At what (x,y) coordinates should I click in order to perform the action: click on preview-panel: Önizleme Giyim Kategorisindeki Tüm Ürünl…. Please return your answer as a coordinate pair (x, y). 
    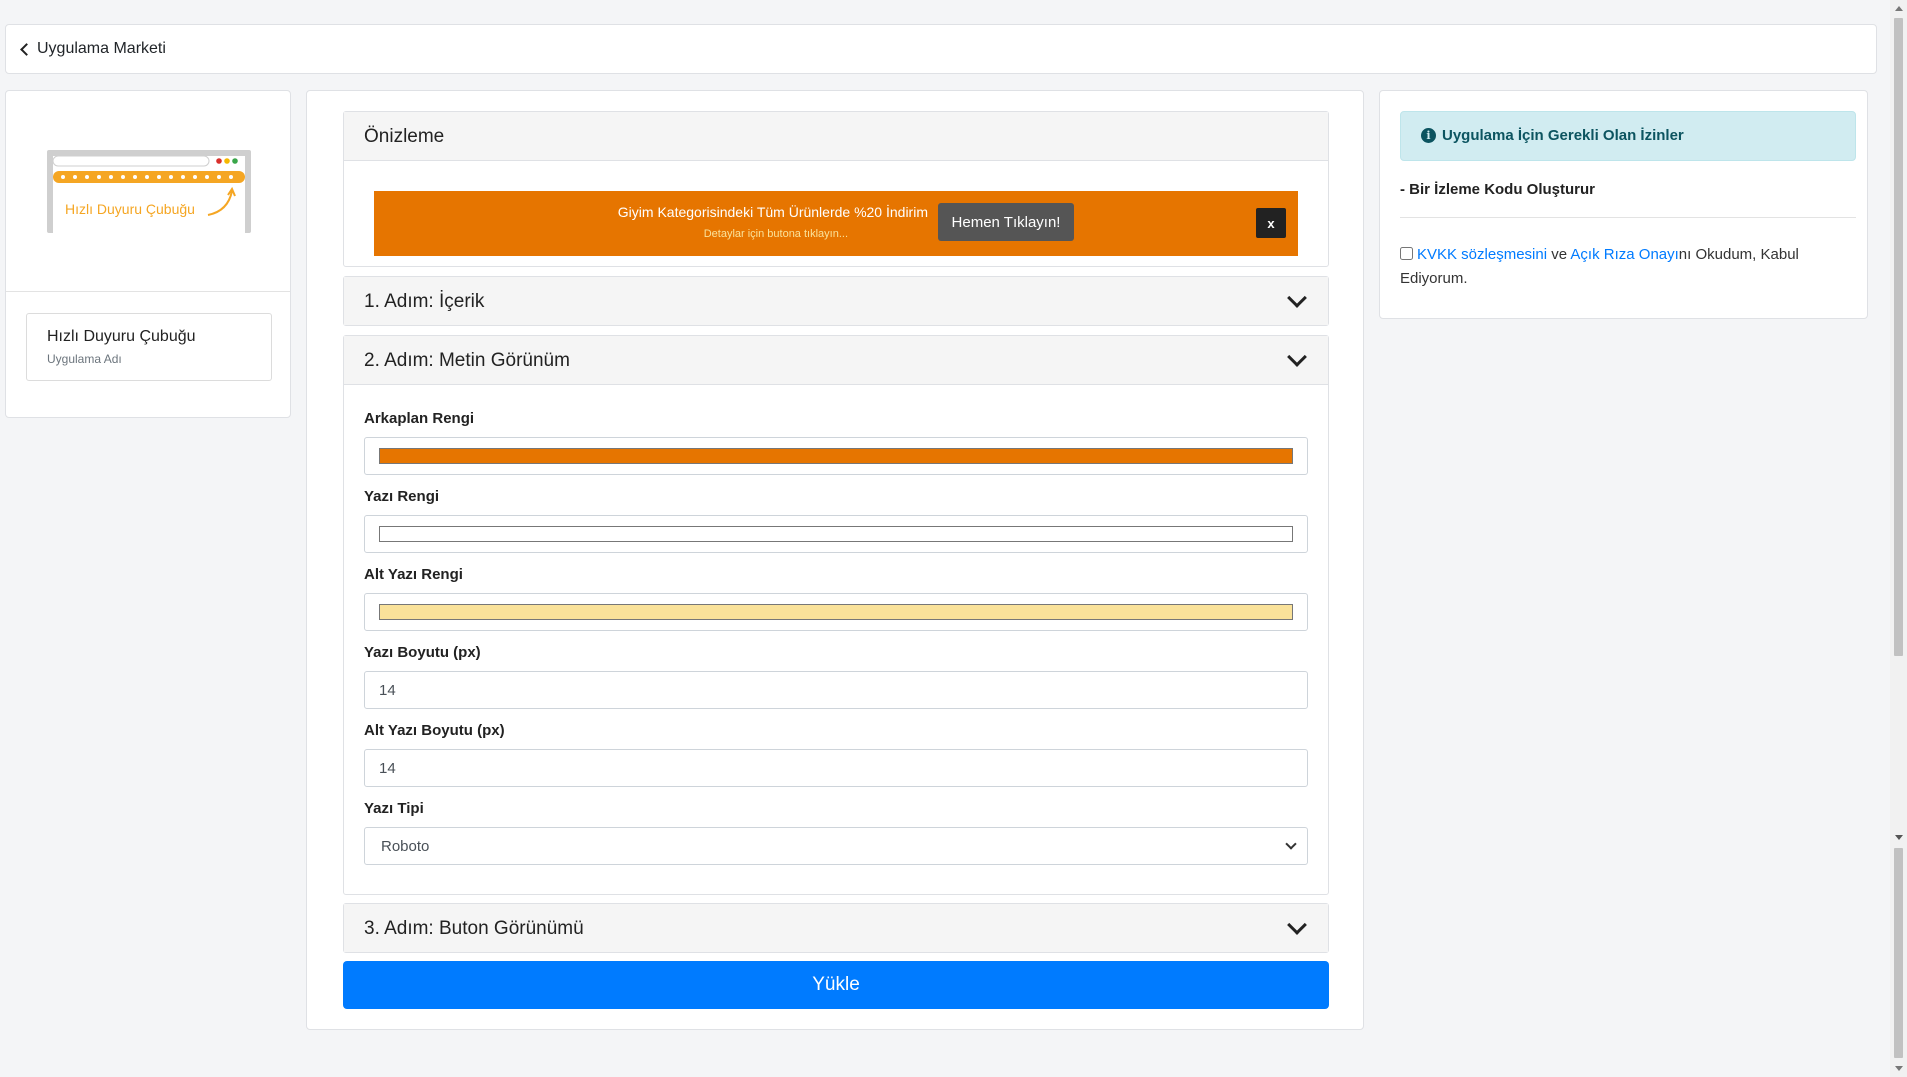
    Looking at the image, I should click on (836, 189).